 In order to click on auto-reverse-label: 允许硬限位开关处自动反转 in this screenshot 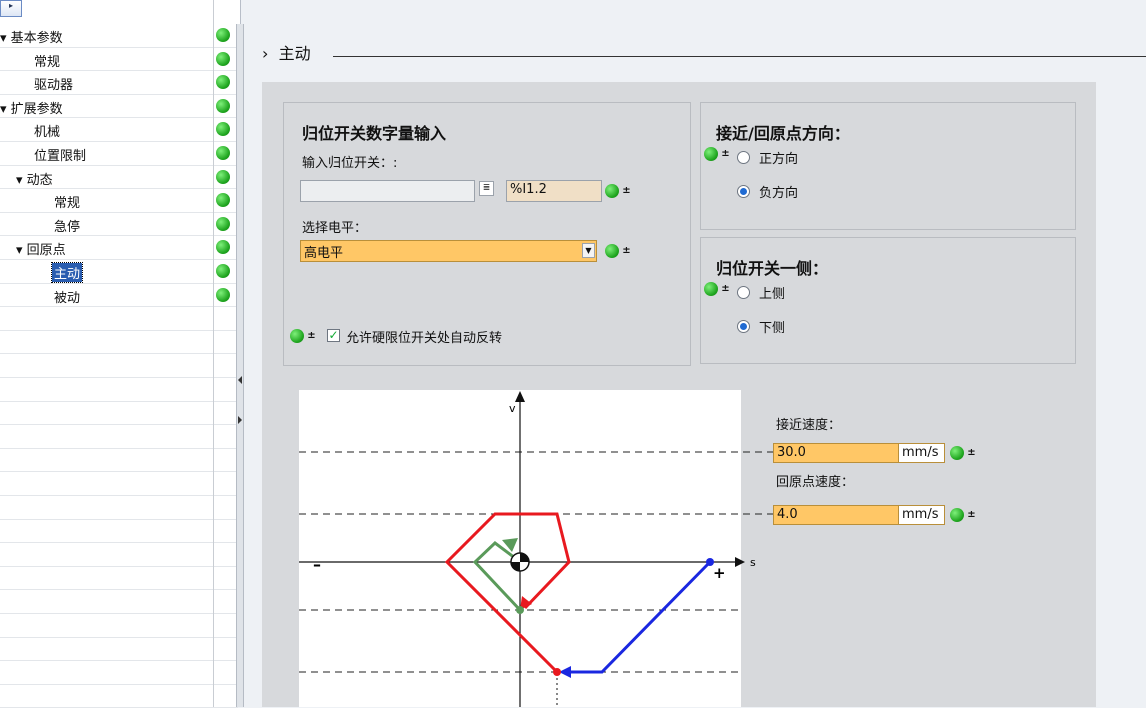, I will do `click(424, 338)`.